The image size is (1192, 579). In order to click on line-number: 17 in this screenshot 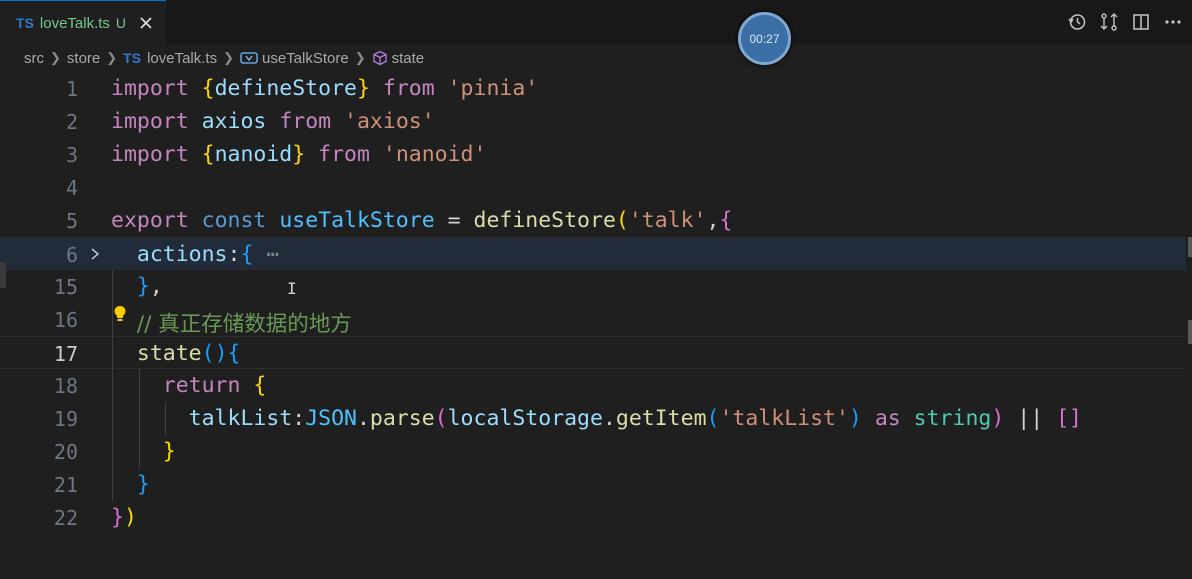, I will do `click(65, 354)`.